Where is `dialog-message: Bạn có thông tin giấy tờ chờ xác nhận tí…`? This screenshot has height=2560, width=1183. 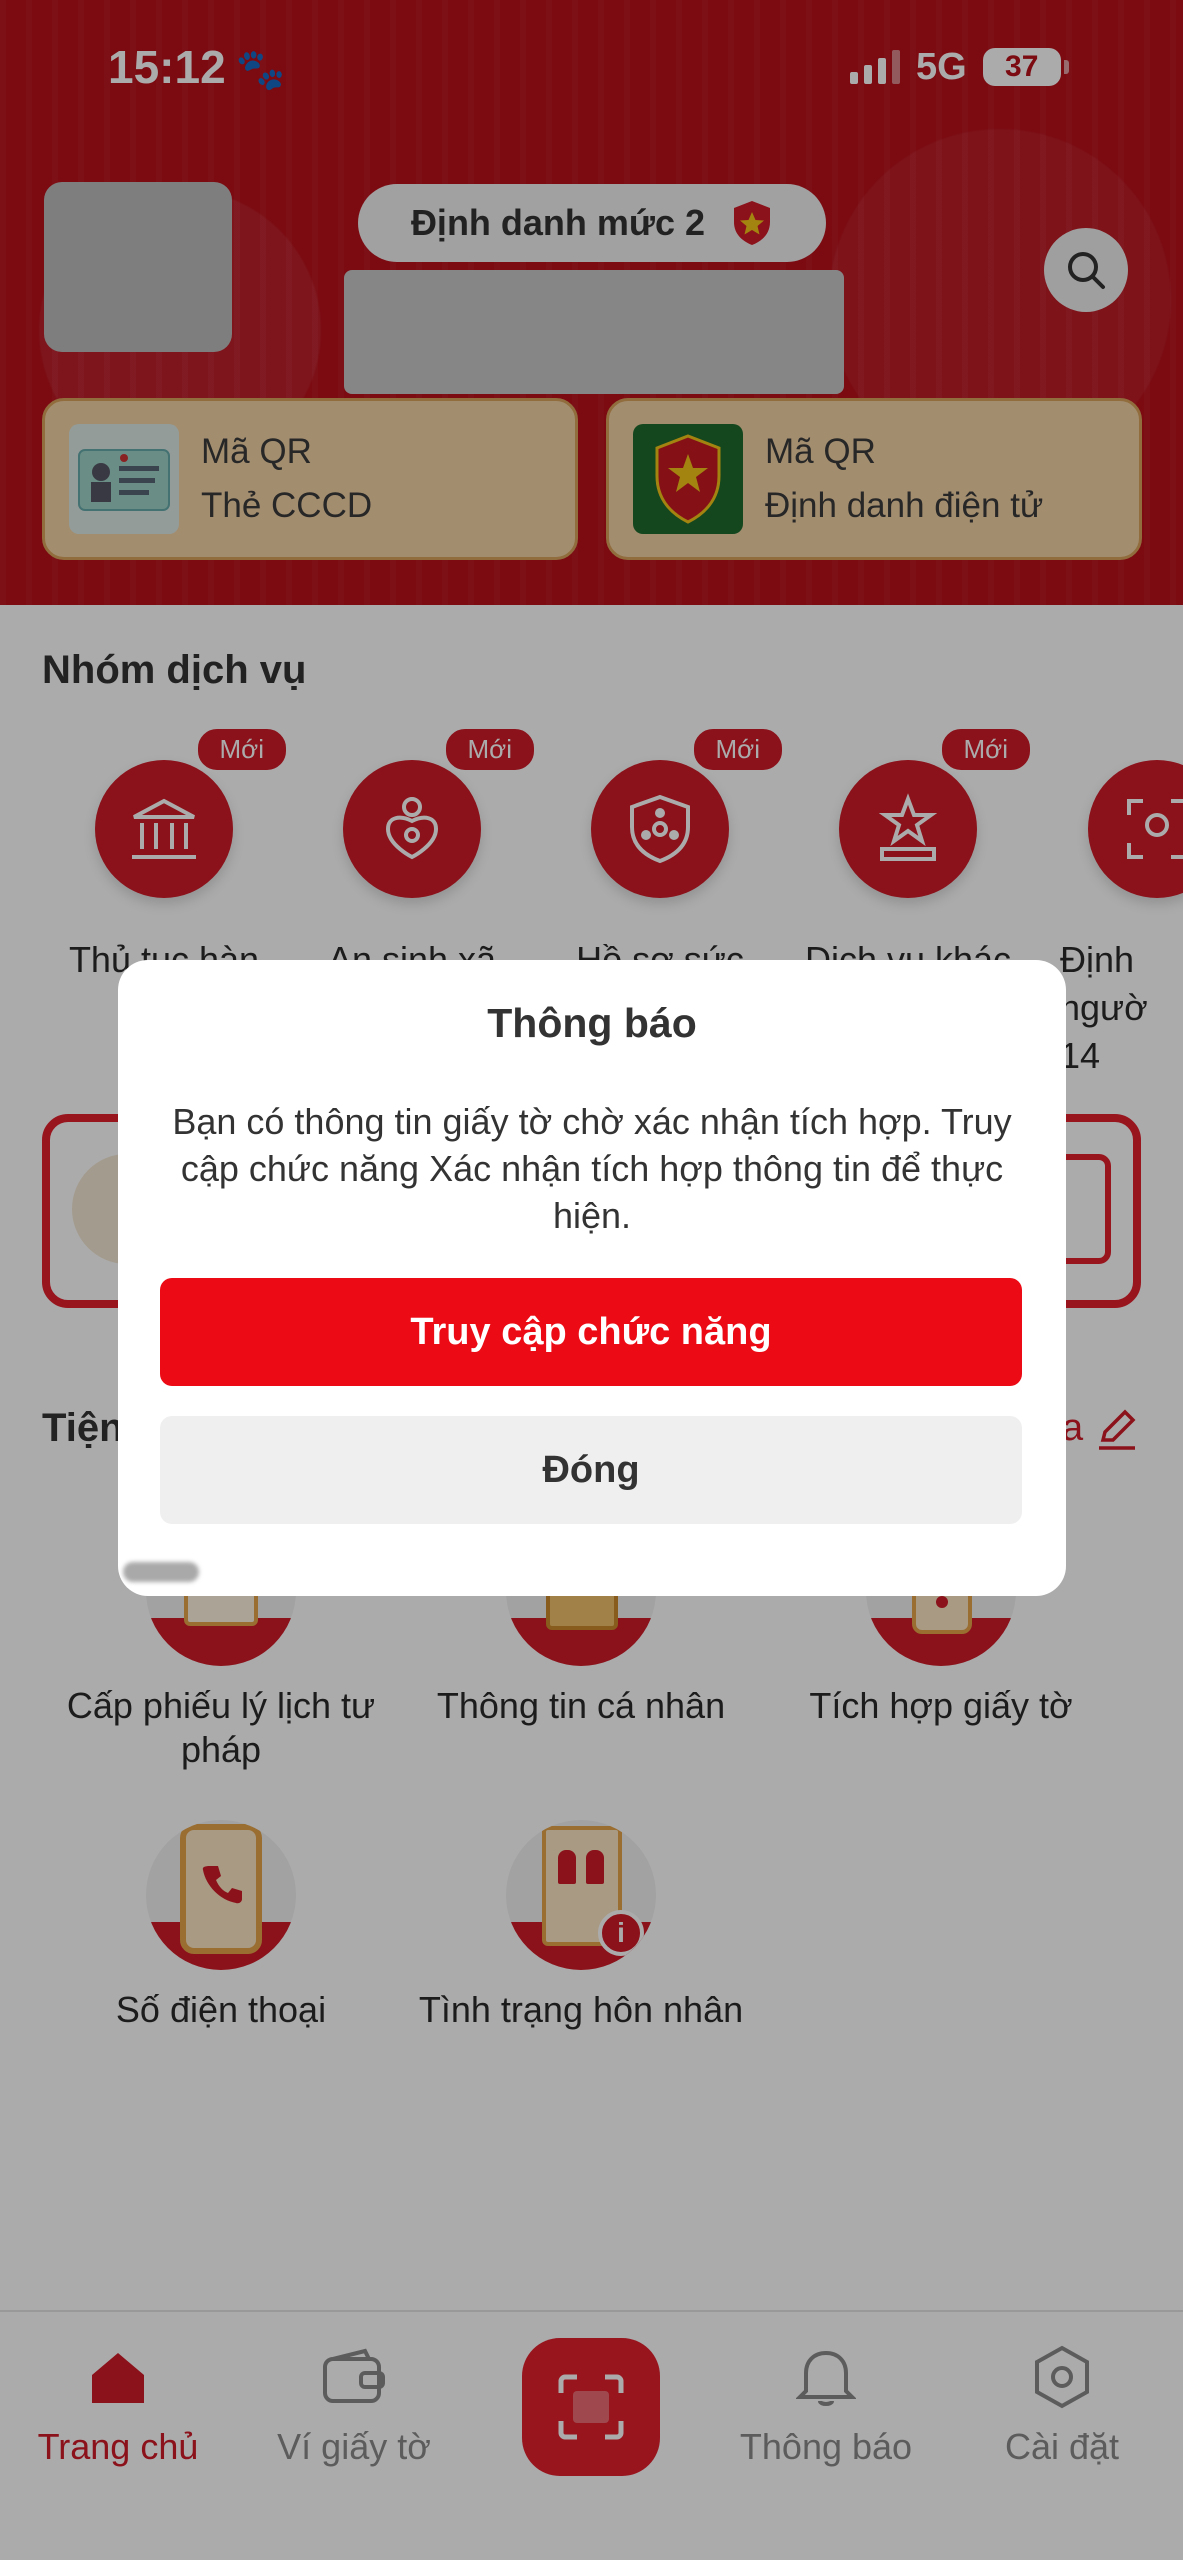
dialog-message: Bạn có thông tin giấy tờ chờ xác nhận tí… is located at coordinates (592, 1168).